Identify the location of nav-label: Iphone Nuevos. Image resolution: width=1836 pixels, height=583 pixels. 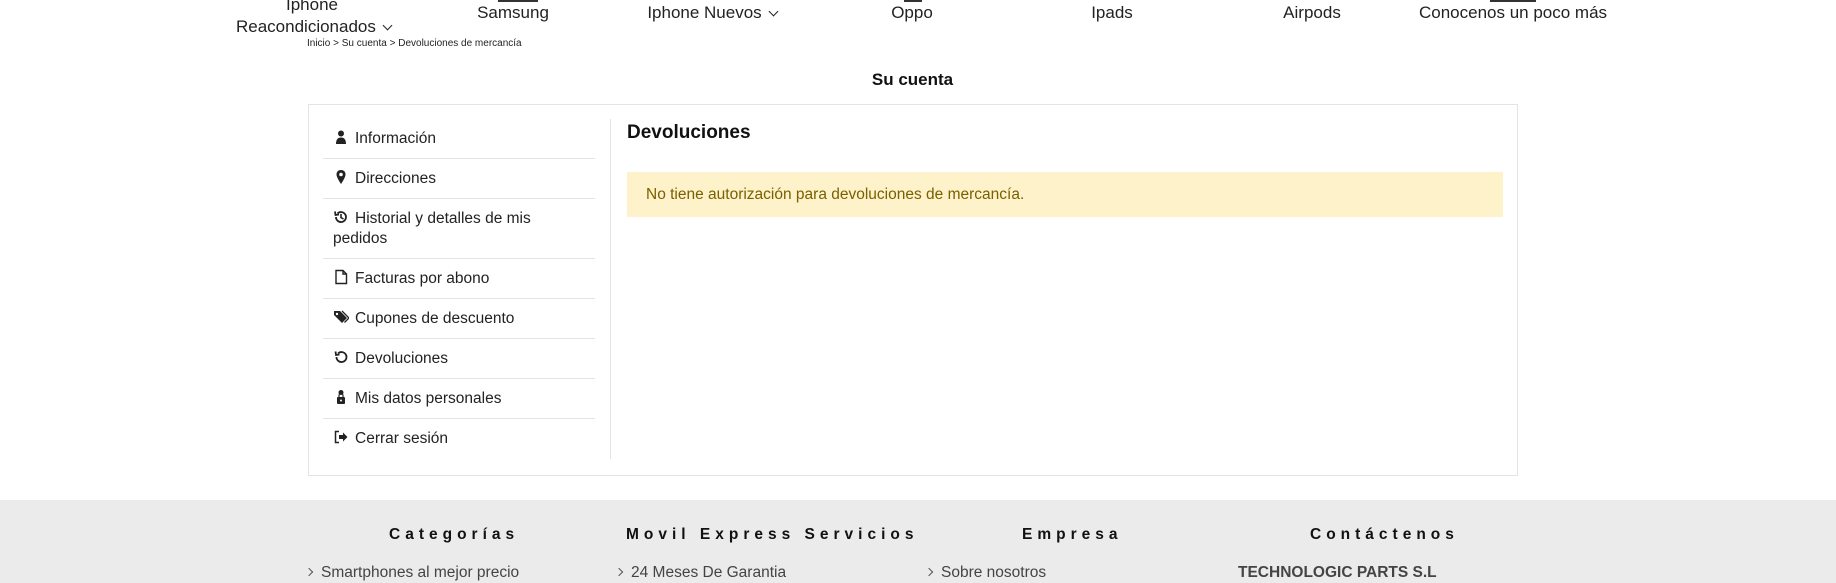
(704, 12).